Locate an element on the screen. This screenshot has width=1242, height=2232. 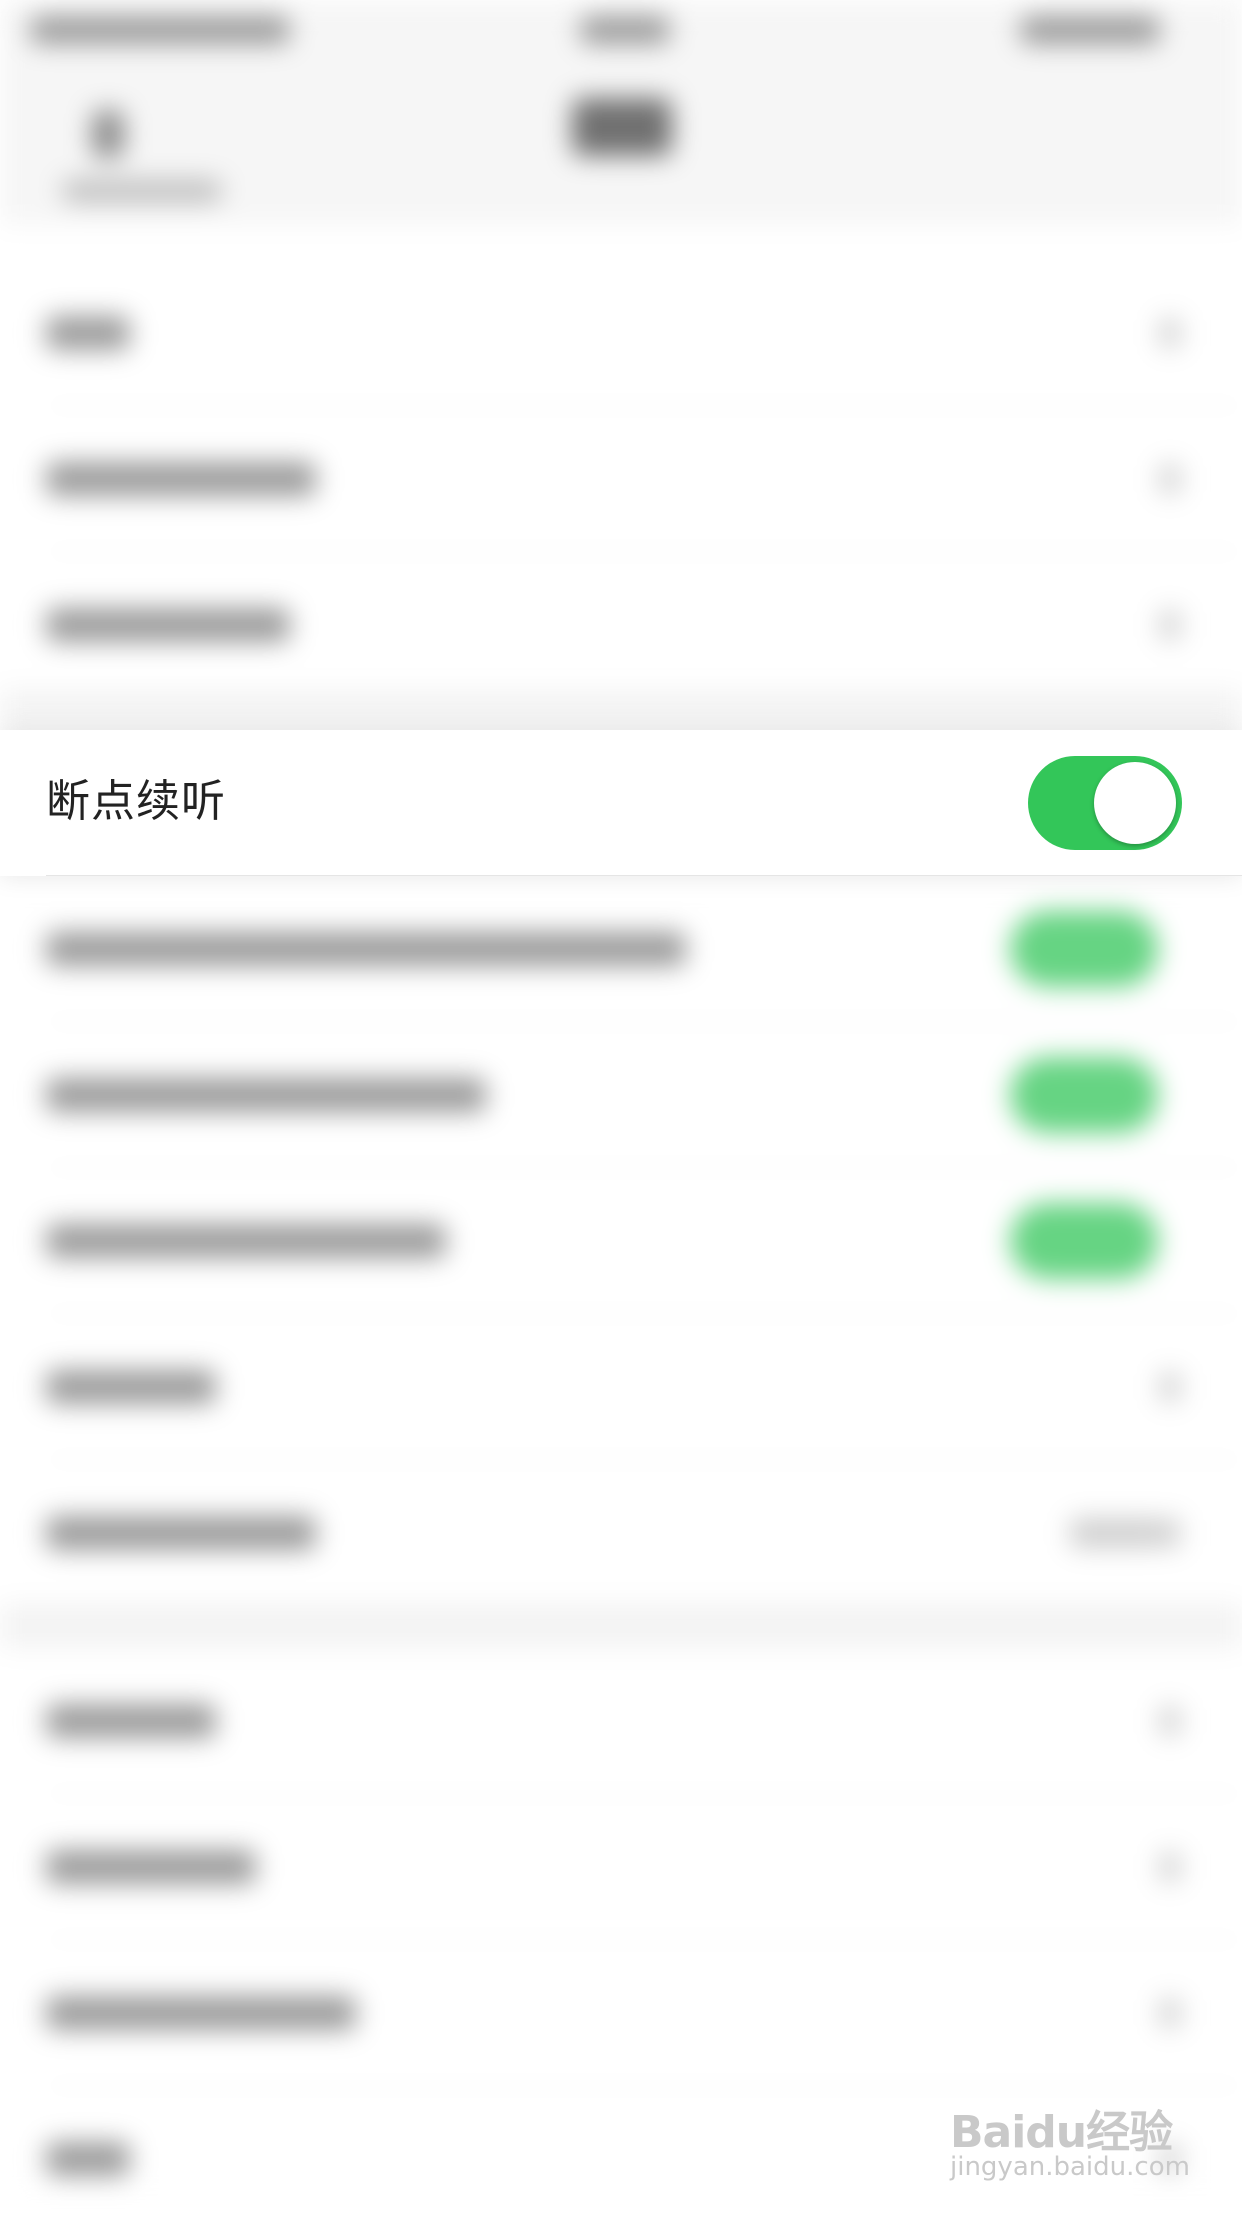
baidu-logo: Baidu经验 is located at coordinates (1061, 2132).